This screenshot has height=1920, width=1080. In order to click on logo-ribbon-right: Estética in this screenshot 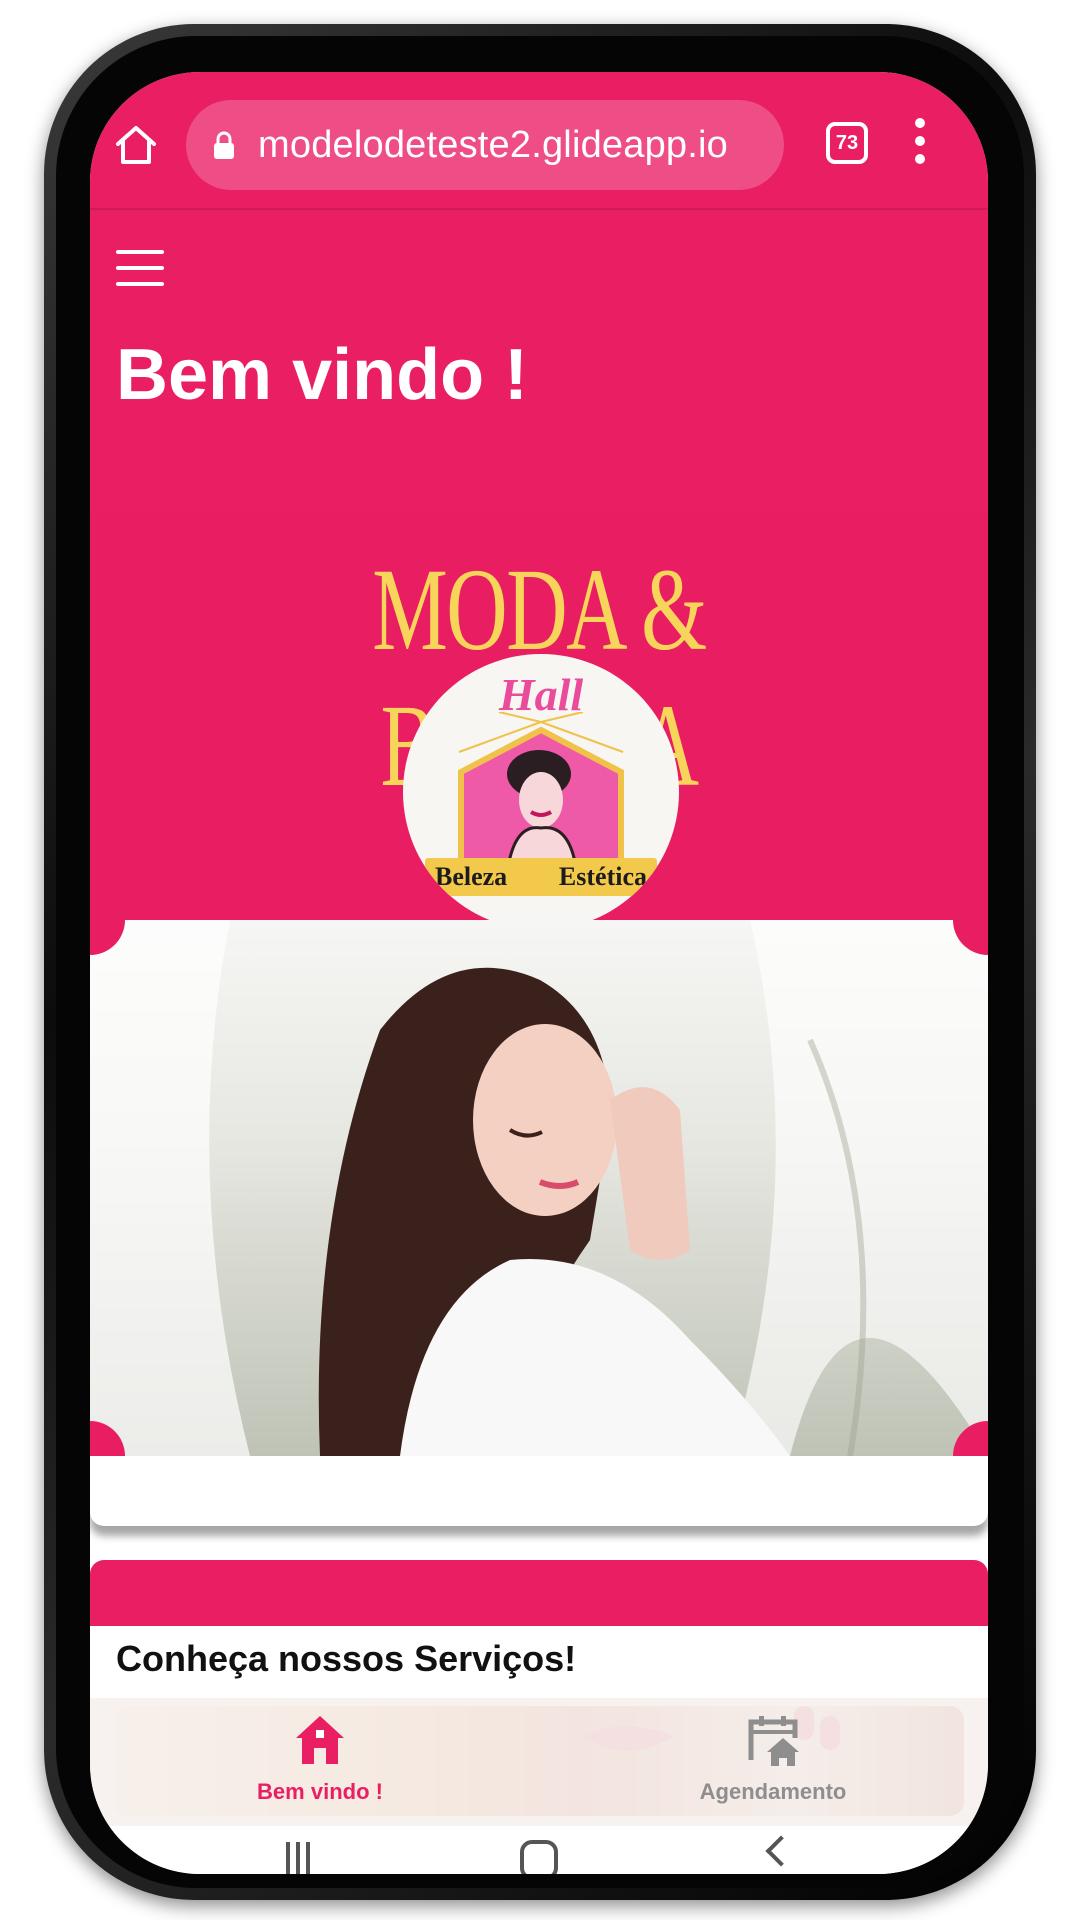, I will do `click(602, 876)`.